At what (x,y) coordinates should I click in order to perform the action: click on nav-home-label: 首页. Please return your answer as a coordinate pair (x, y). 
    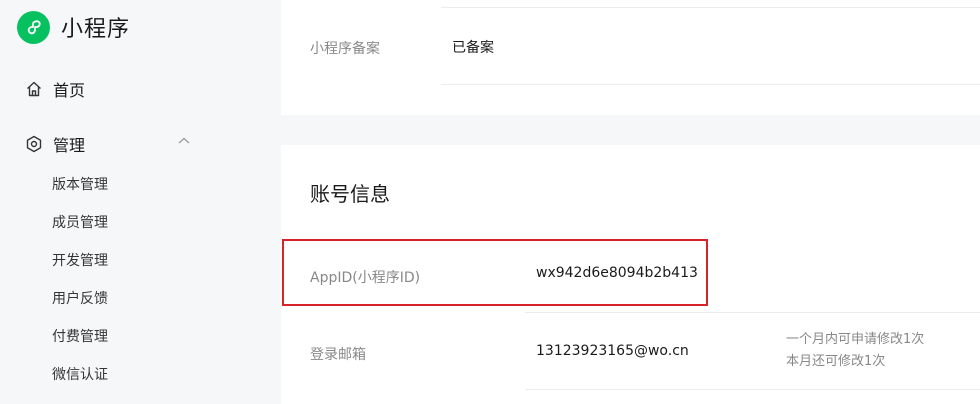
    Looking at the image, I should click on (69, 90).